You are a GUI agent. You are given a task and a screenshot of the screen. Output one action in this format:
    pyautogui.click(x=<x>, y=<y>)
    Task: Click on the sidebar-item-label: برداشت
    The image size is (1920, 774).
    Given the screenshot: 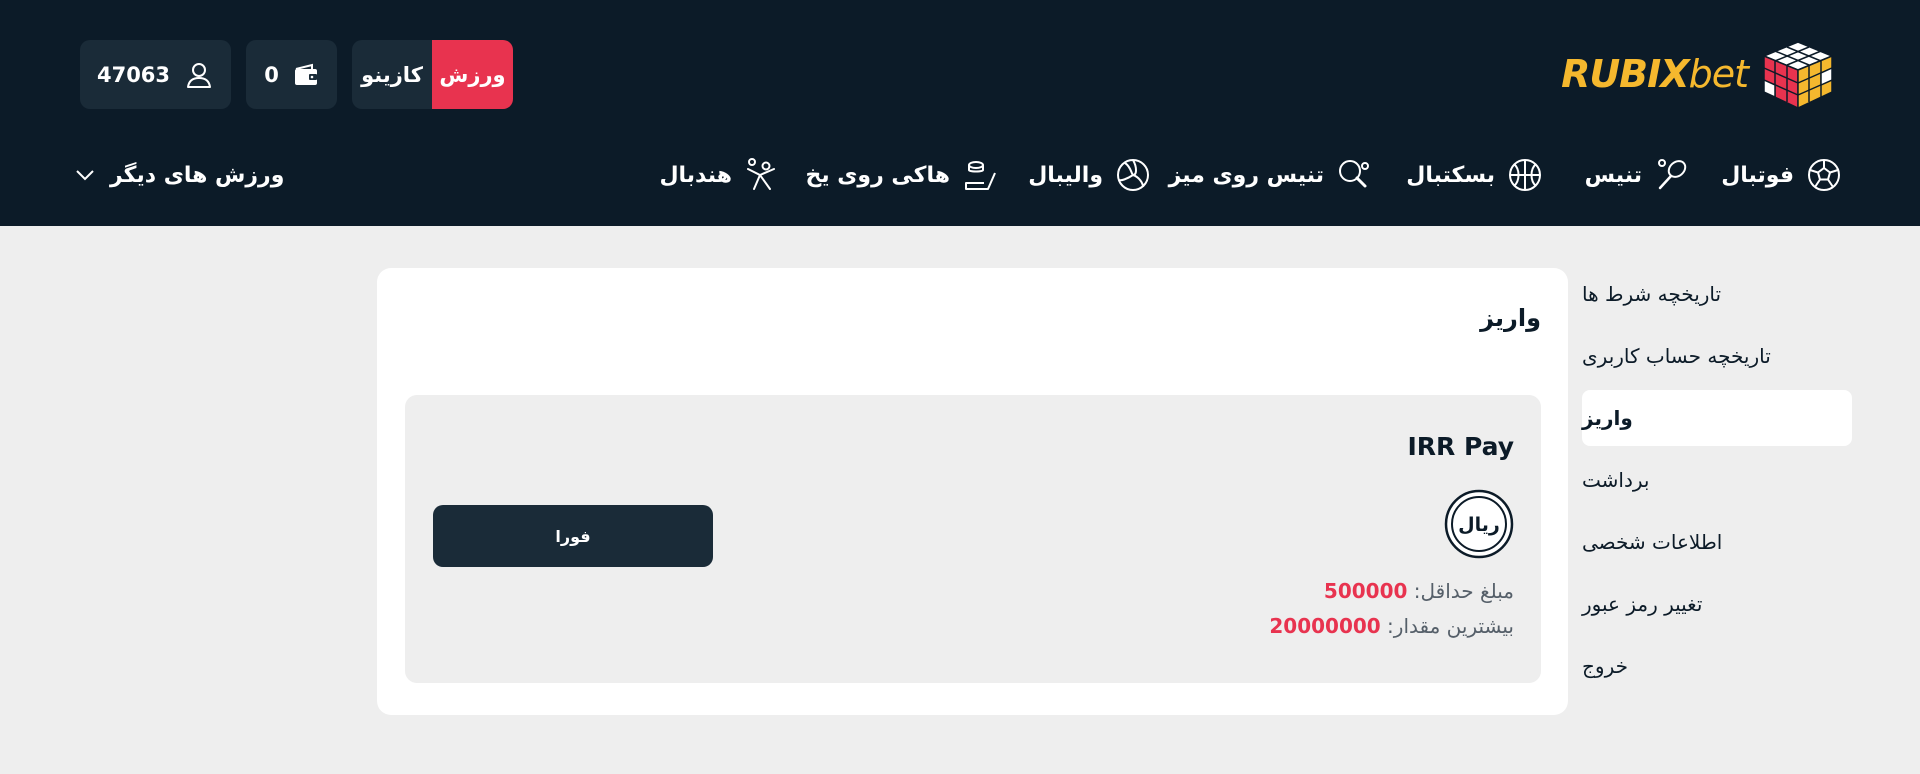 What is the action you would take?
    pyautogui.click(x=1616, y=480)
    